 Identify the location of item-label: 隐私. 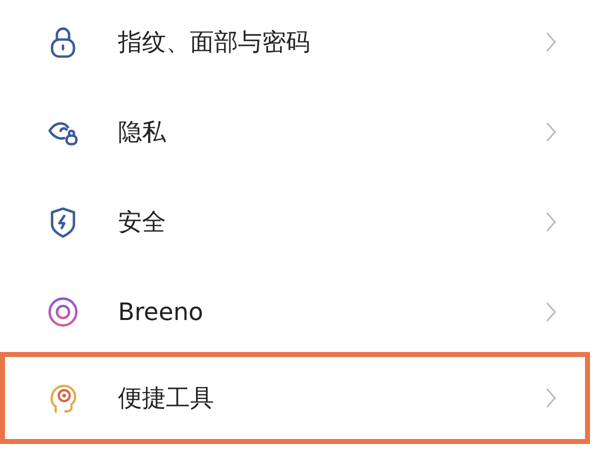
(142, 132).